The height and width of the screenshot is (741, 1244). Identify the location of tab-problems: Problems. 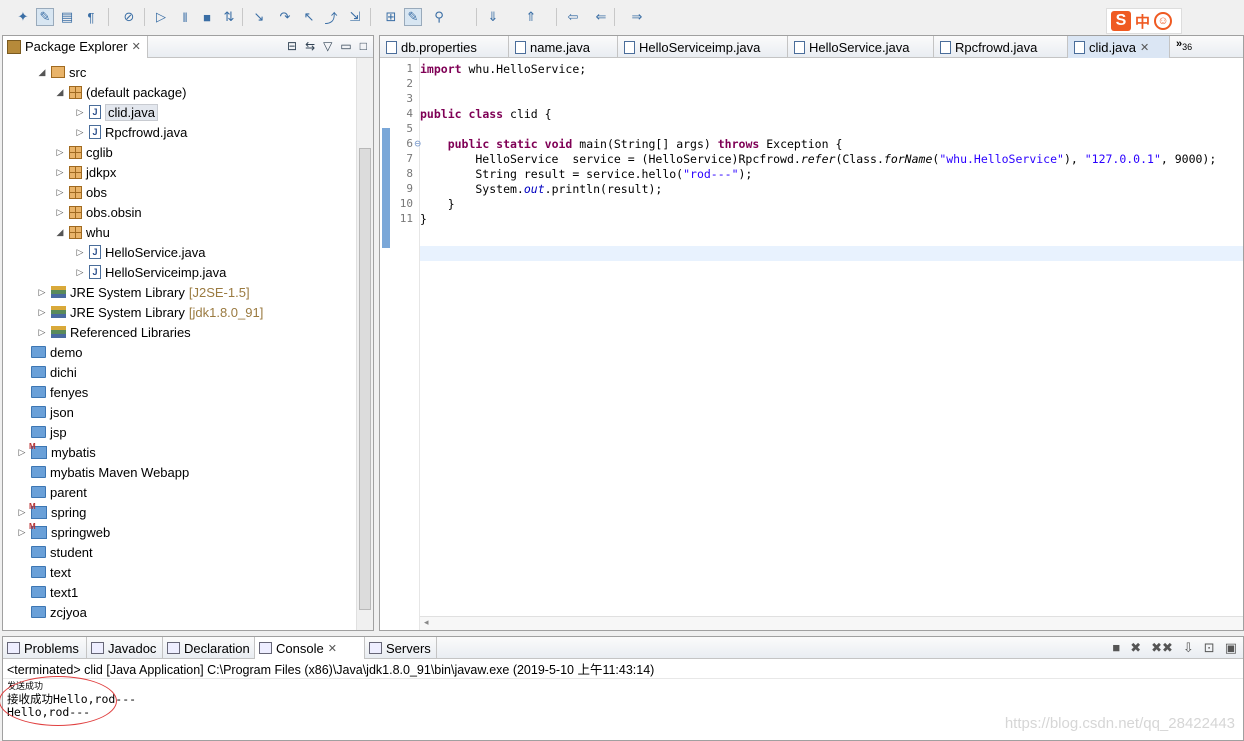
(45, 648).